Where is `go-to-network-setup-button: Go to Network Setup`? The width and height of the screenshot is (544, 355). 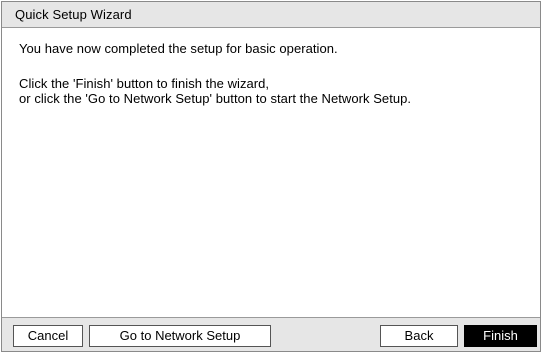 go-to-network-setup-button: Go to Network Setup is located at coordinates (180, 336).